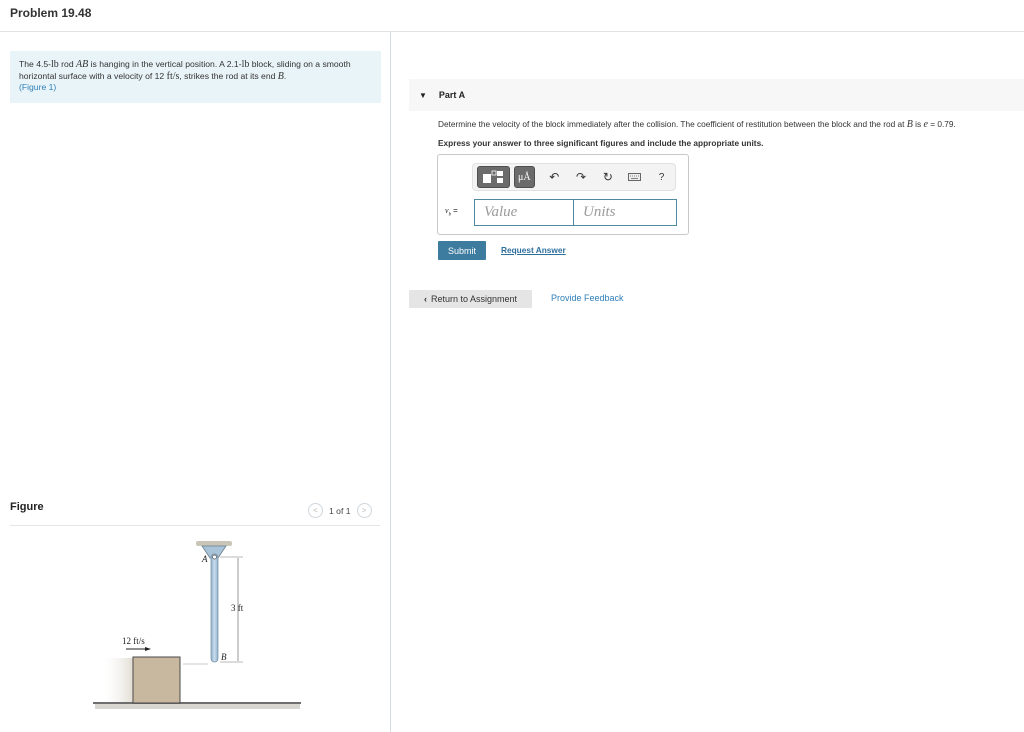 The width and height of the screenshot is (1024, 732). Describe the element at coordinates (224, 657) in the screenshot. I see `point-b-label: B` at that location.